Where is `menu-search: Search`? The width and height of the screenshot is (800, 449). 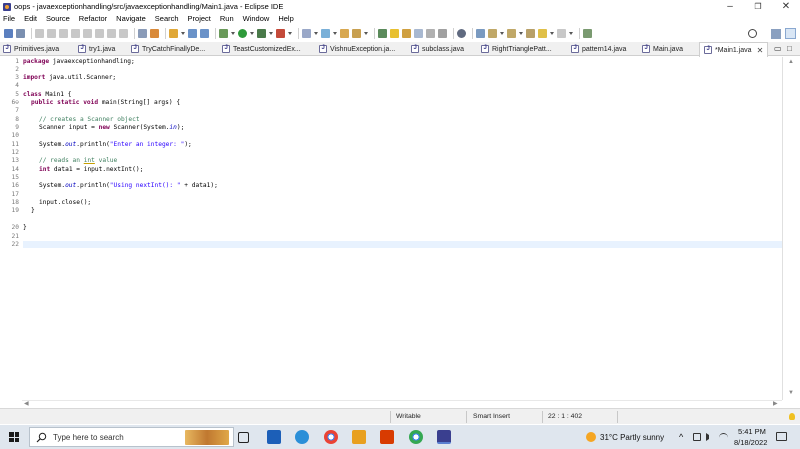 menu-search: Search is located at coordinates (167, 18).